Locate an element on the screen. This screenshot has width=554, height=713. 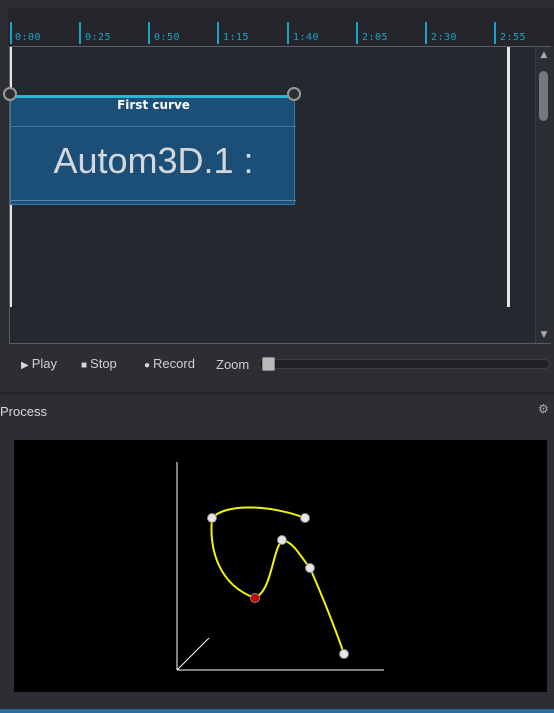
play-icon: ▶ is located at coordinates (25, 365).